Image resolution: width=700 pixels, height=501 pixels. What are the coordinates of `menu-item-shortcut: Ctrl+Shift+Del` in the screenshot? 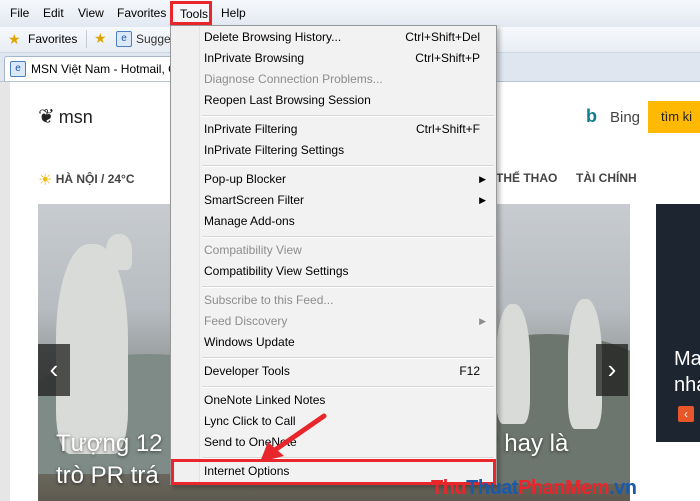 It's located at (442, 37).